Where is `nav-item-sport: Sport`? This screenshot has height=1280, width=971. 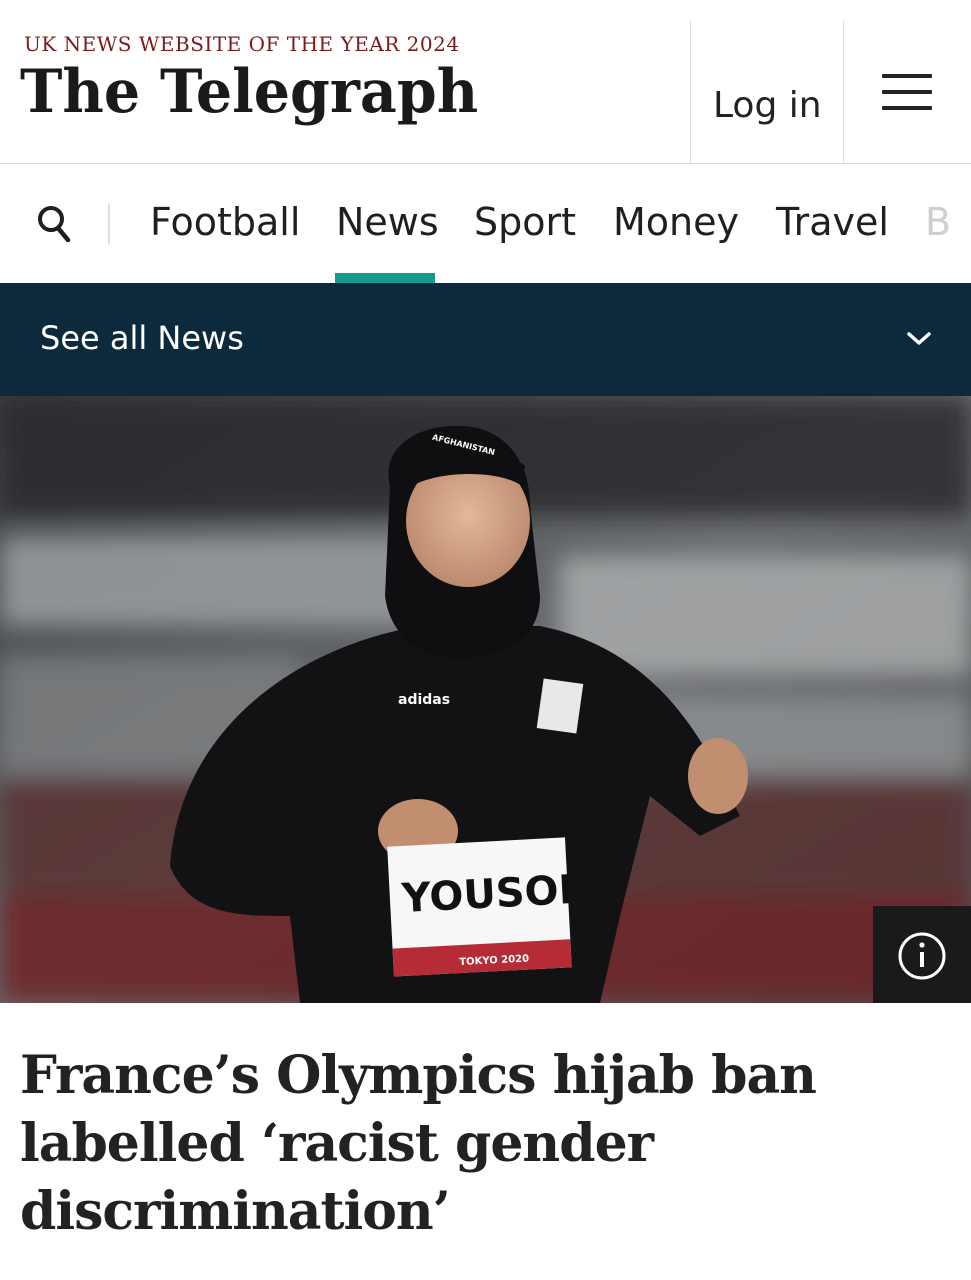
nav-item-sport: Sport is located at coordinates (525, 222).